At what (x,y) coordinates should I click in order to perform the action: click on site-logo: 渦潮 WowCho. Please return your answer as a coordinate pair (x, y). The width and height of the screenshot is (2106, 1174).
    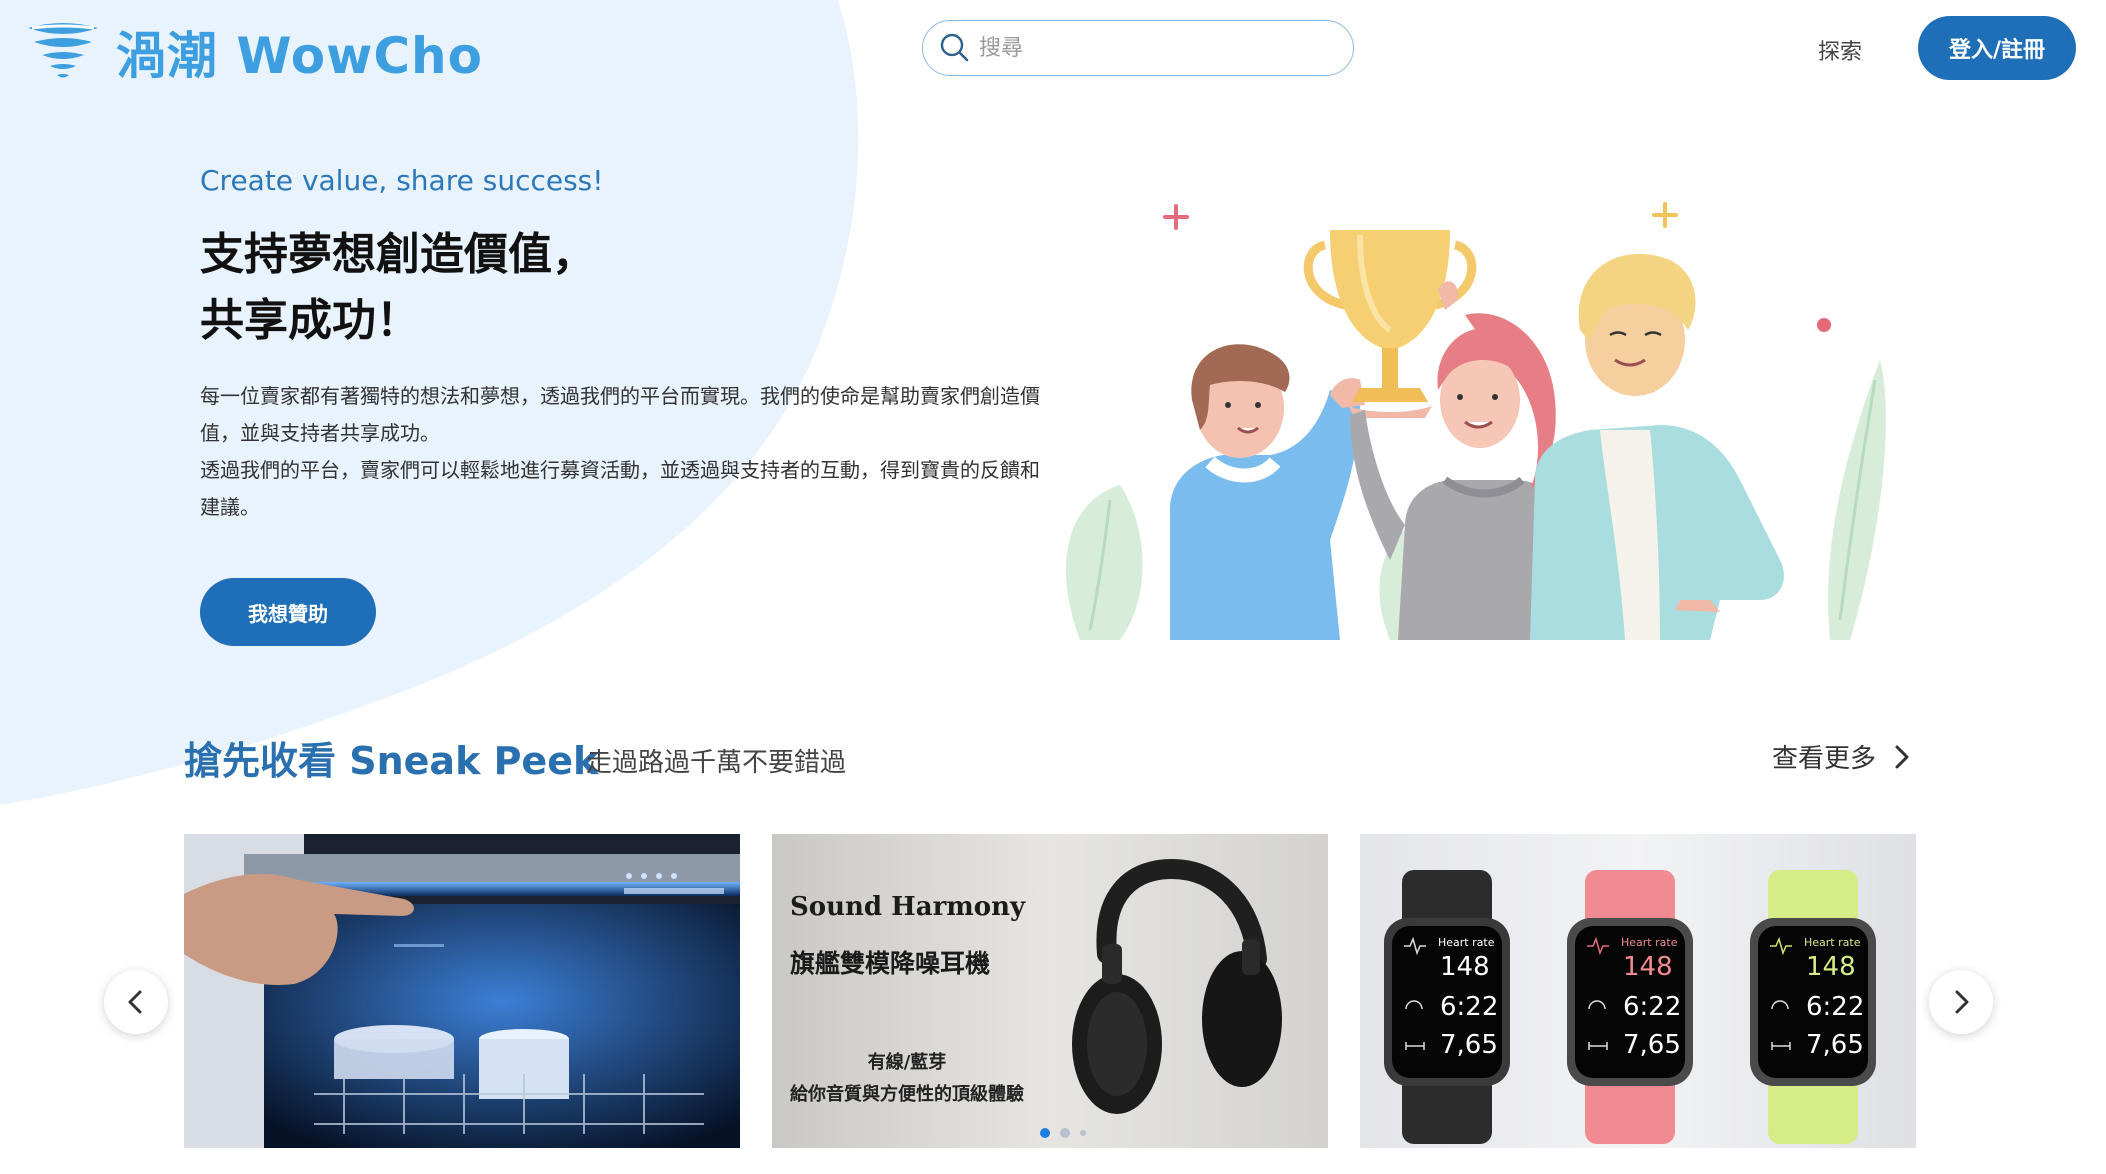
    Looking at the image, I should click on (253, 52).